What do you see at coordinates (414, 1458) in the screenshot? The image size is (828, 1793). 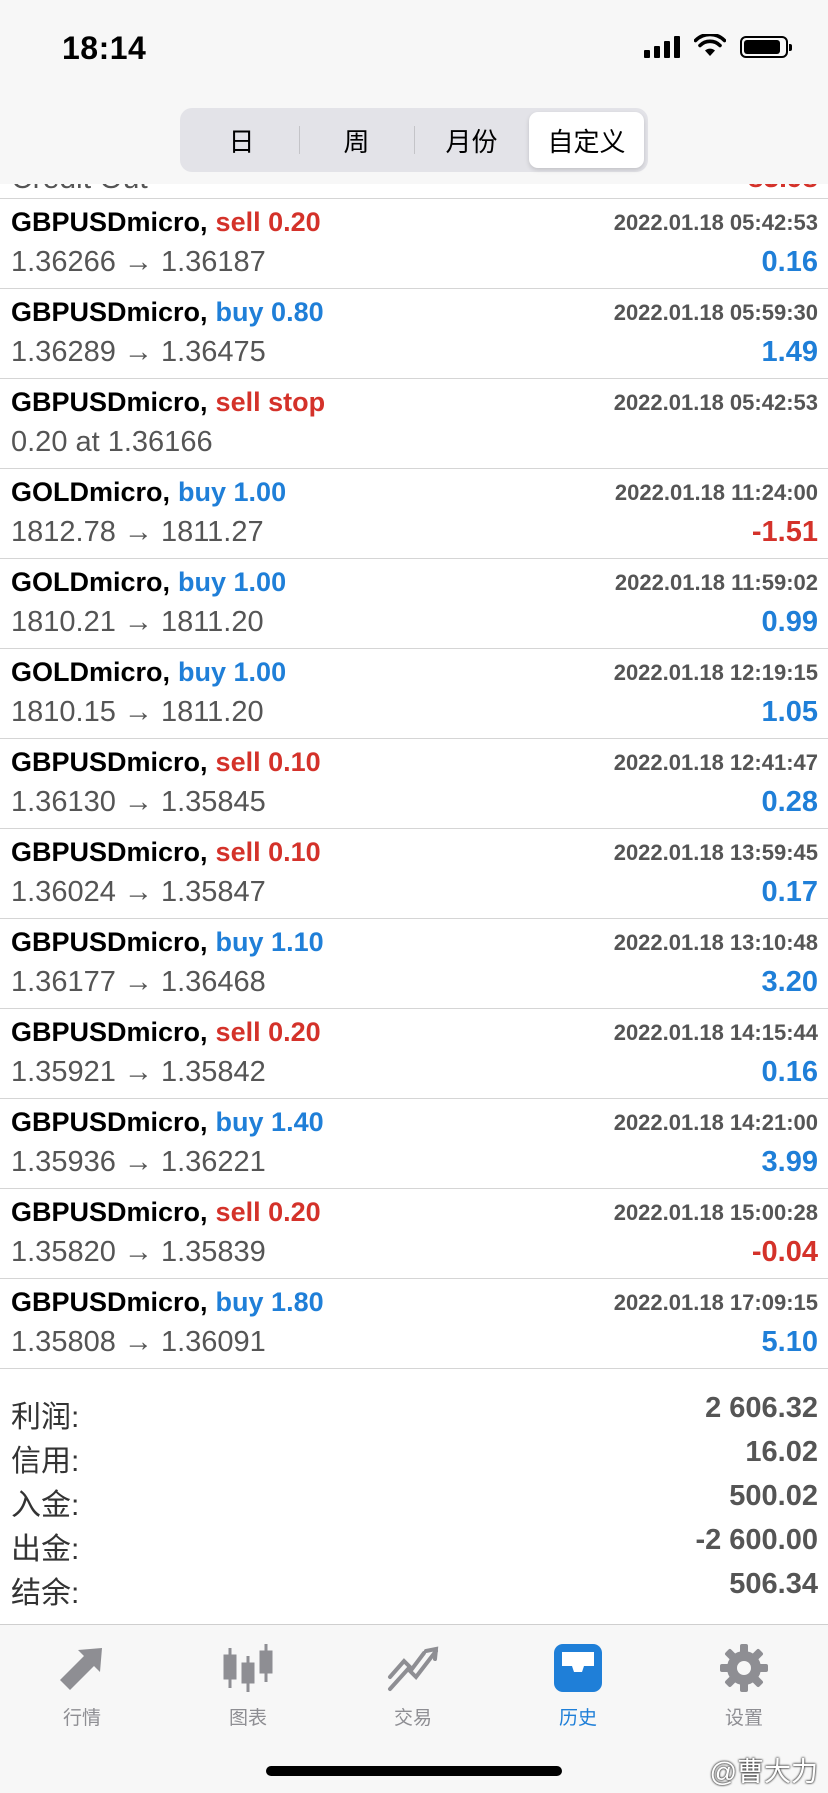 I see `summary-credit-row: 信用: 16.02` at bounding box center [414, 1458].